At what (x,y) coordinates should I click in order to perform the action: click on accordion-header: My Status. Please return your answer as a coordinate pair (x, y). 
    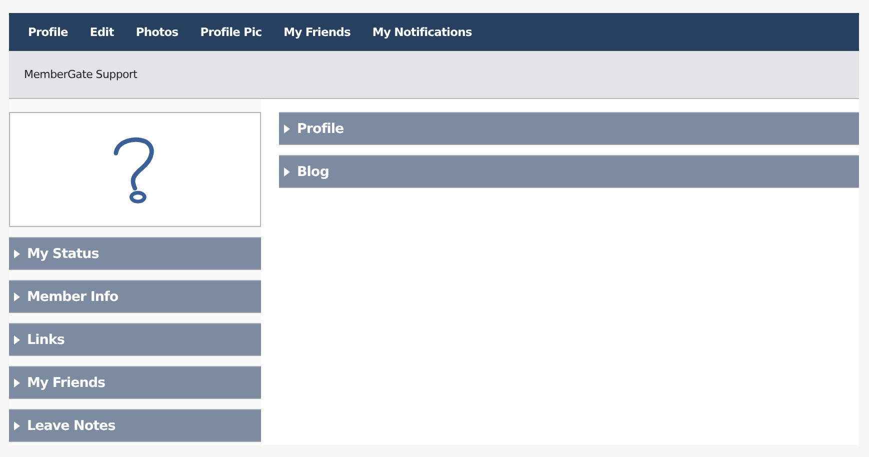
    Looking at the image, I should click on (135, 253).